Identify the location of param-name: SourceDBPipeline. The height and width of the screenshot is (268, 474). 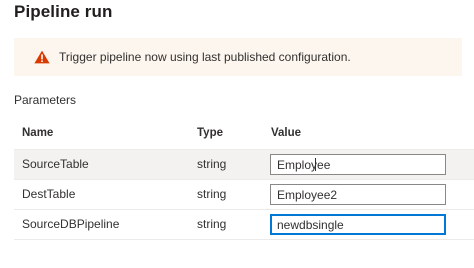
(71, 224).